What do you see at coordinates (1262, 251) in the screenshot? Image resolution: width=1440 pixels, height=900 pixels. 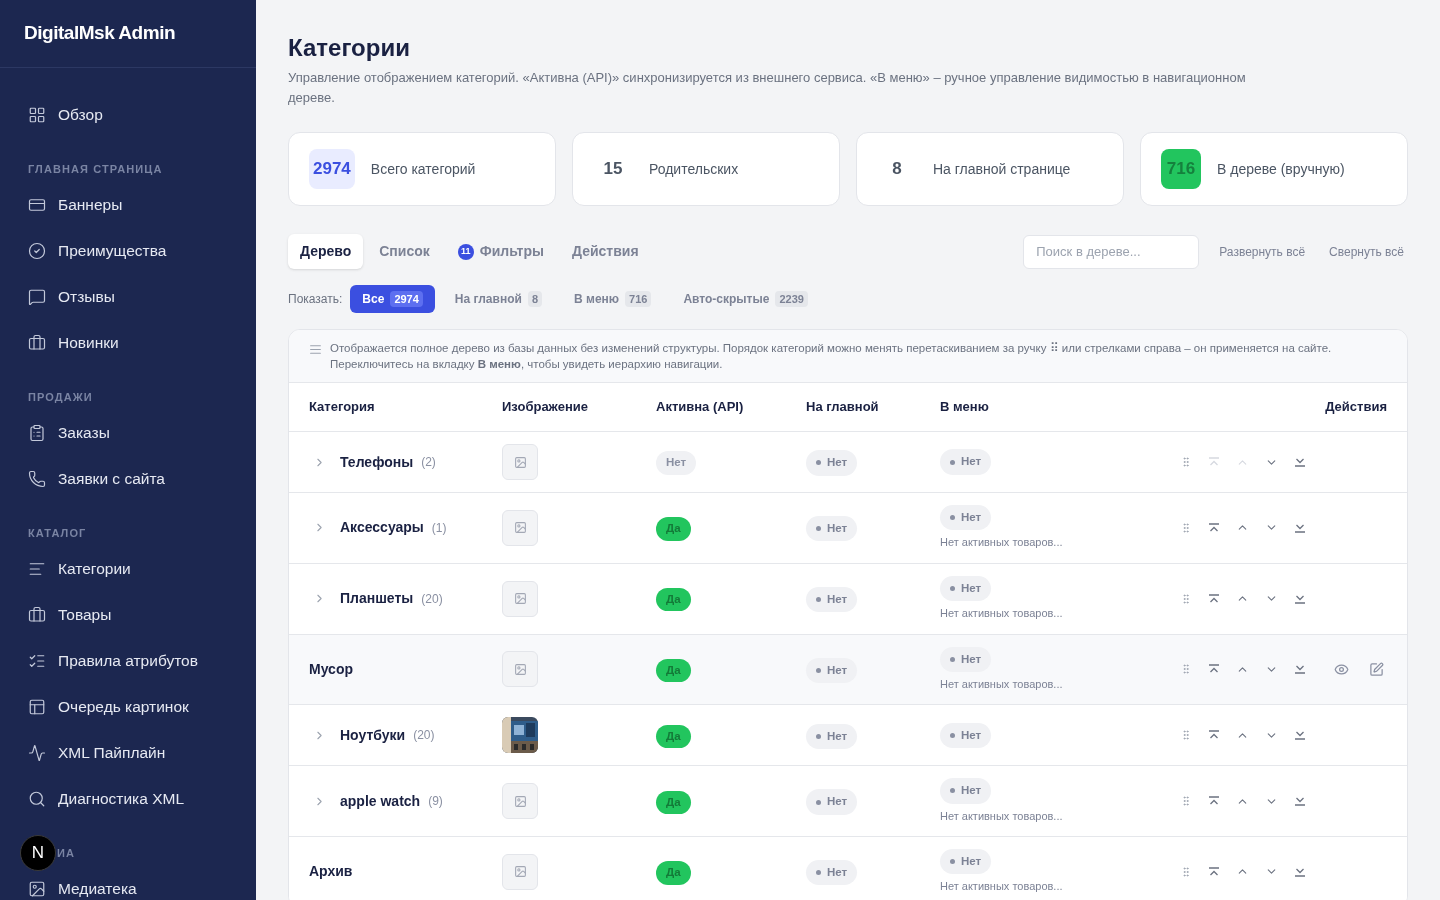 I see `tree-link: Развернуть всё` at bounding box center [1262, 251].